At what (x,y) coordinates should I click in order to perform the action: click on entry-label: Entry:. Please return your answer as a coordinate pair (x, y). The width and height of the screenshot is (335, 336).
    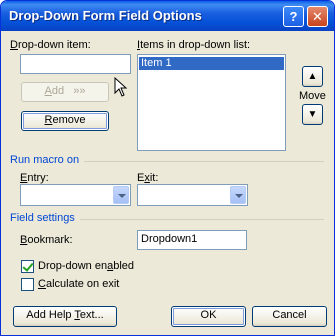
    Looking at the image, I should click on (34, 178).